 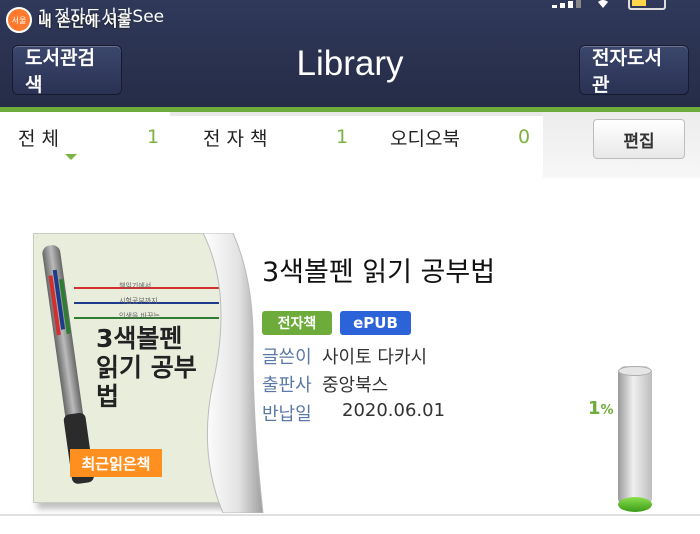 I want to click on battery-icon, so click(x=647, y=5).